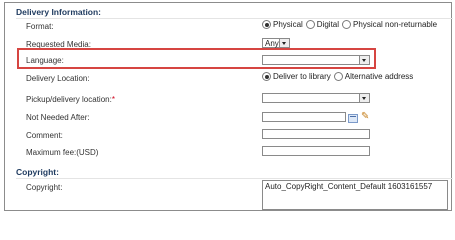  Describe the element at coordinates (37, 172) in the screenshot. I see `copyright-heading: Copyright:` at that location.